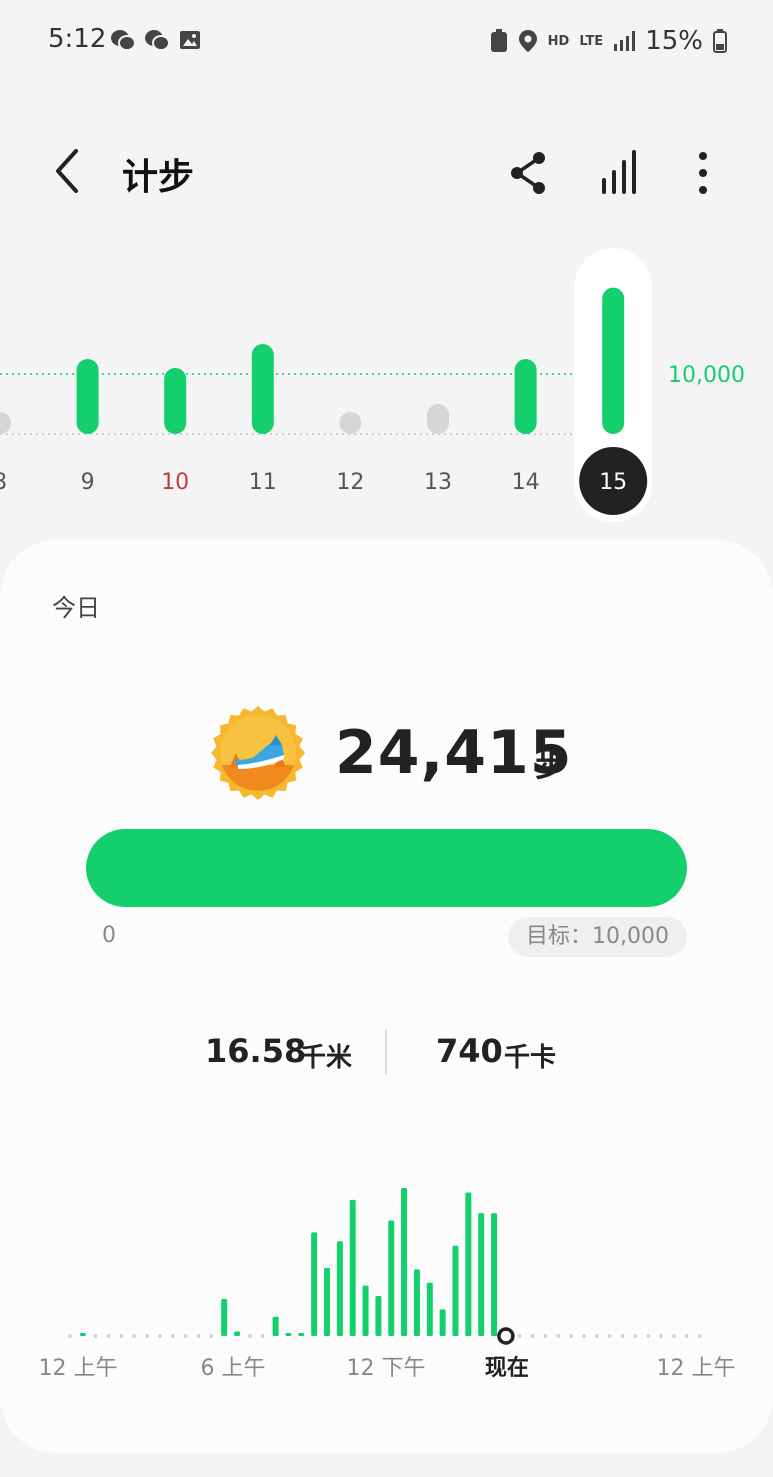  I want to click on now-label: 现在, so click(507, 1368).